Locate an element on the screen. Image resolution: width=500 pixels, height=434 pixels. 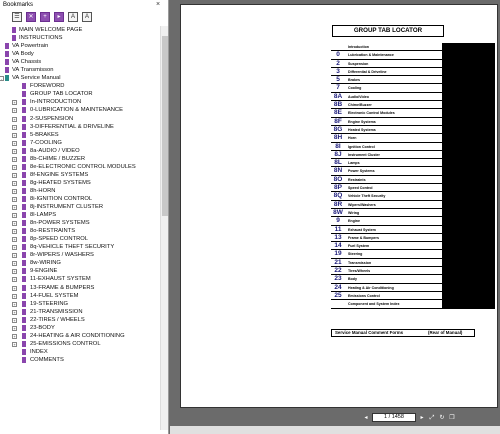
bookmark-item: +0-LUBRICATION & MAINTENANCE is located at coordinates (80, 110).